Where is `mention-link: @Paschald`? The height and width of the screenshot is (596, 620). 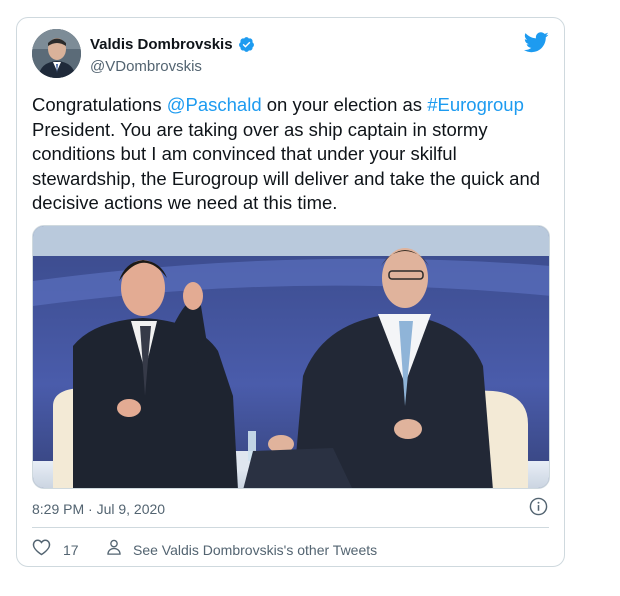 mention-link: @Paschald is located at coordinates (214, 104).